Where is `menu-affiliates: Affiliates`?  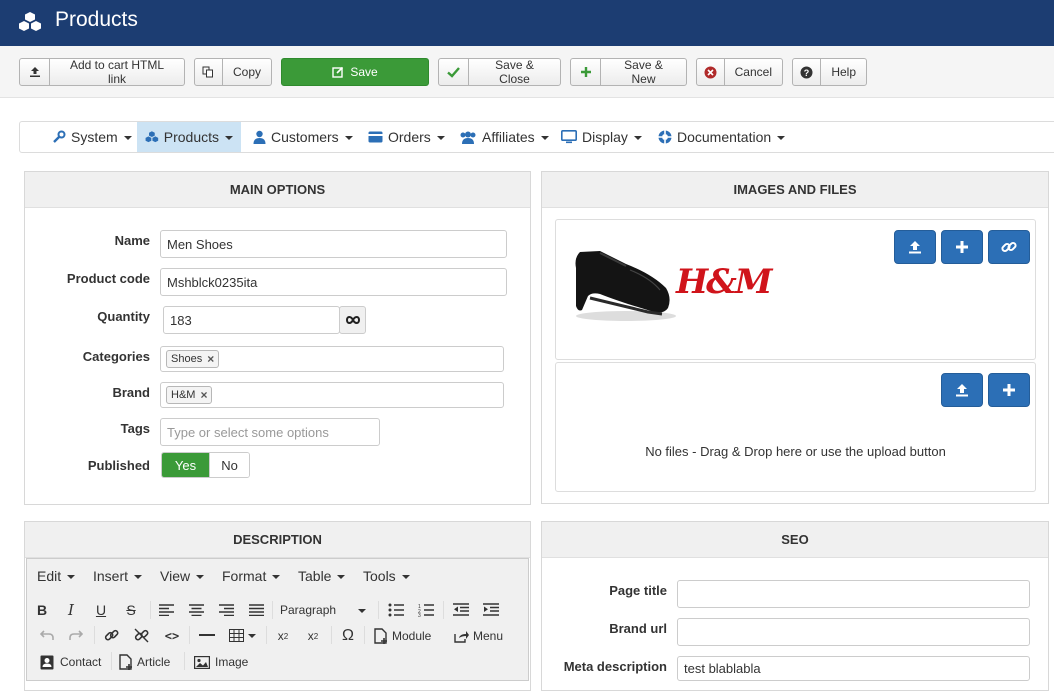 menu-affiliates: Affiliates is located at coordinates (504, 137).